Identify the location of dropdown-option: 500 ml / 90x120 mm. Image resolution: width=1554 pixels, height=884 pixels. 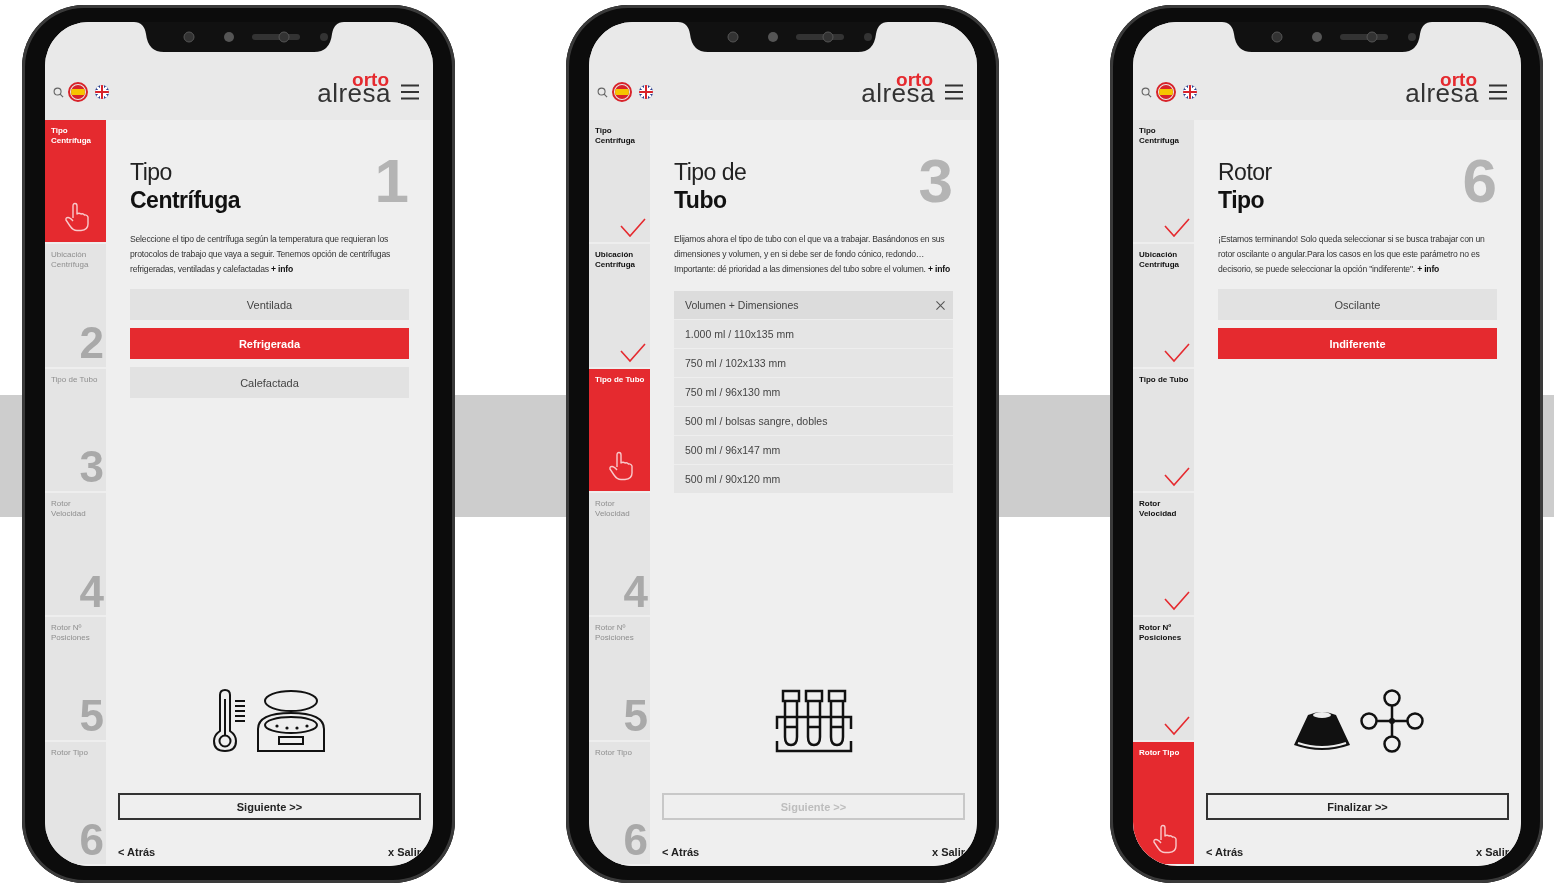
(813, 478).